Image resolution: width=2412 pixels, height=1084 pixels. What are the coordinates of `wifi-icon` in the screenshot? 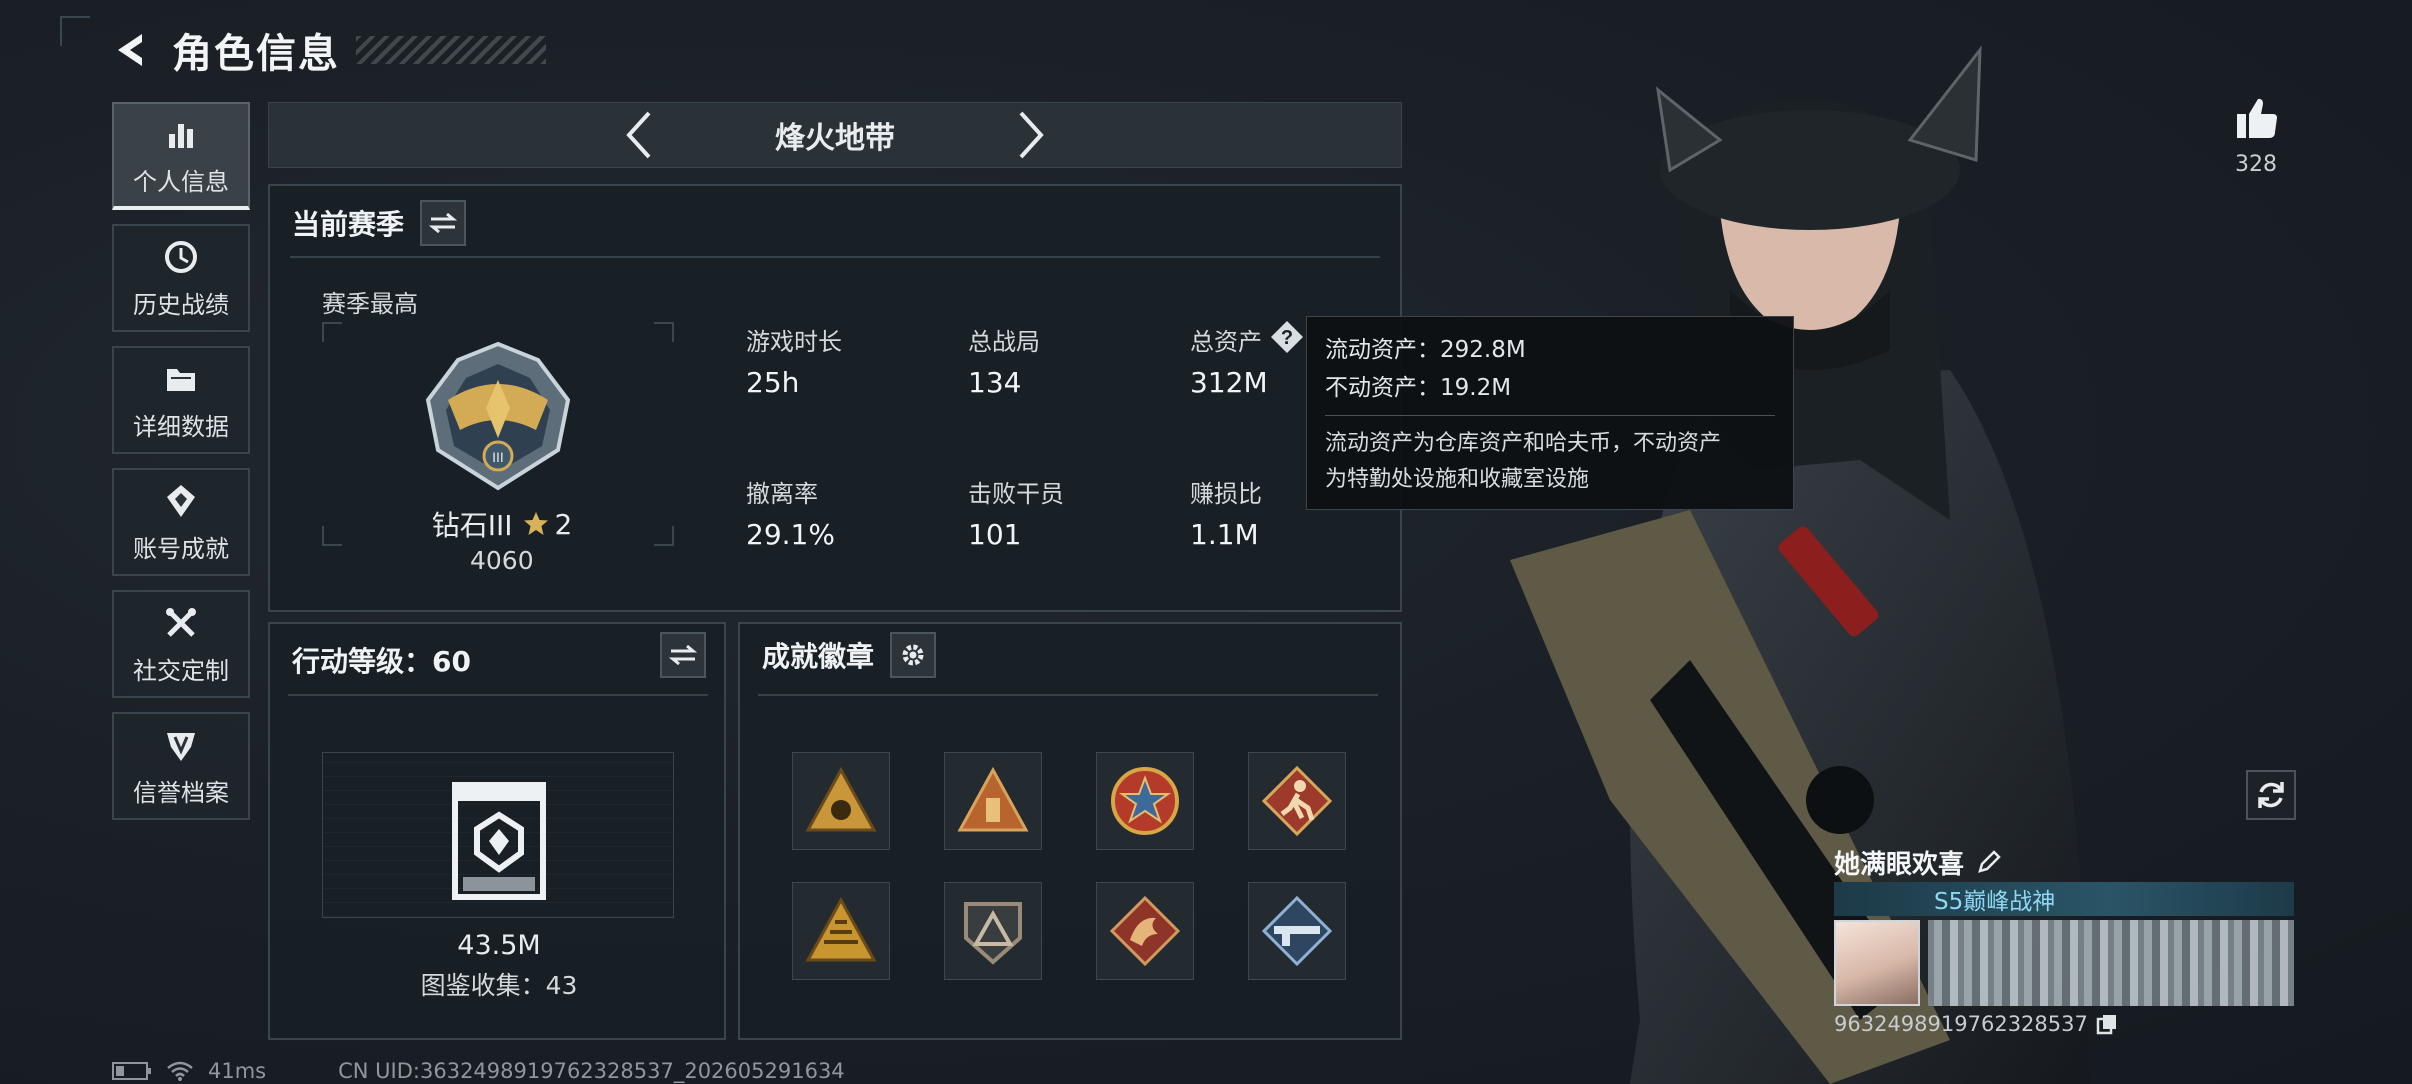 It's located at (180, 1071).